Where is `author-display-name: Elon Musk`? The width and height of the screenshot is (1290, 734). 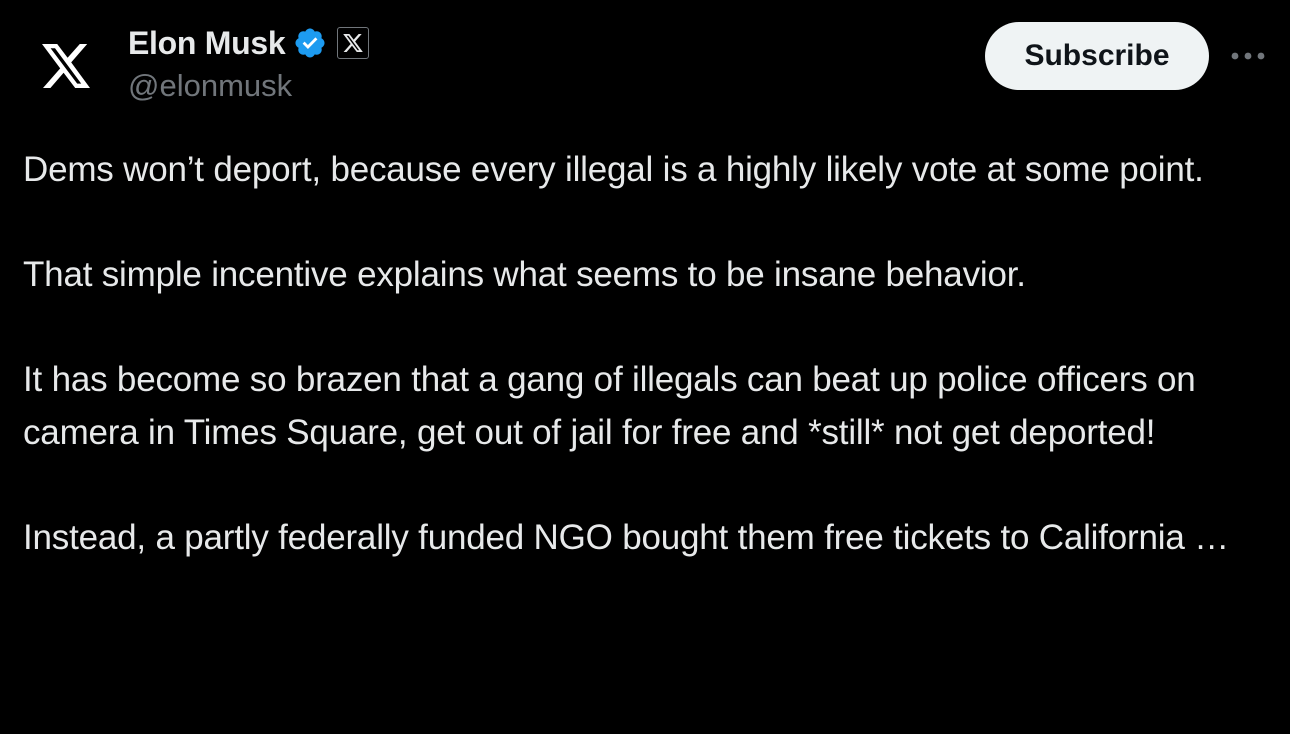 author-display-name: Elon Musk is located at coordinates (207, 43).